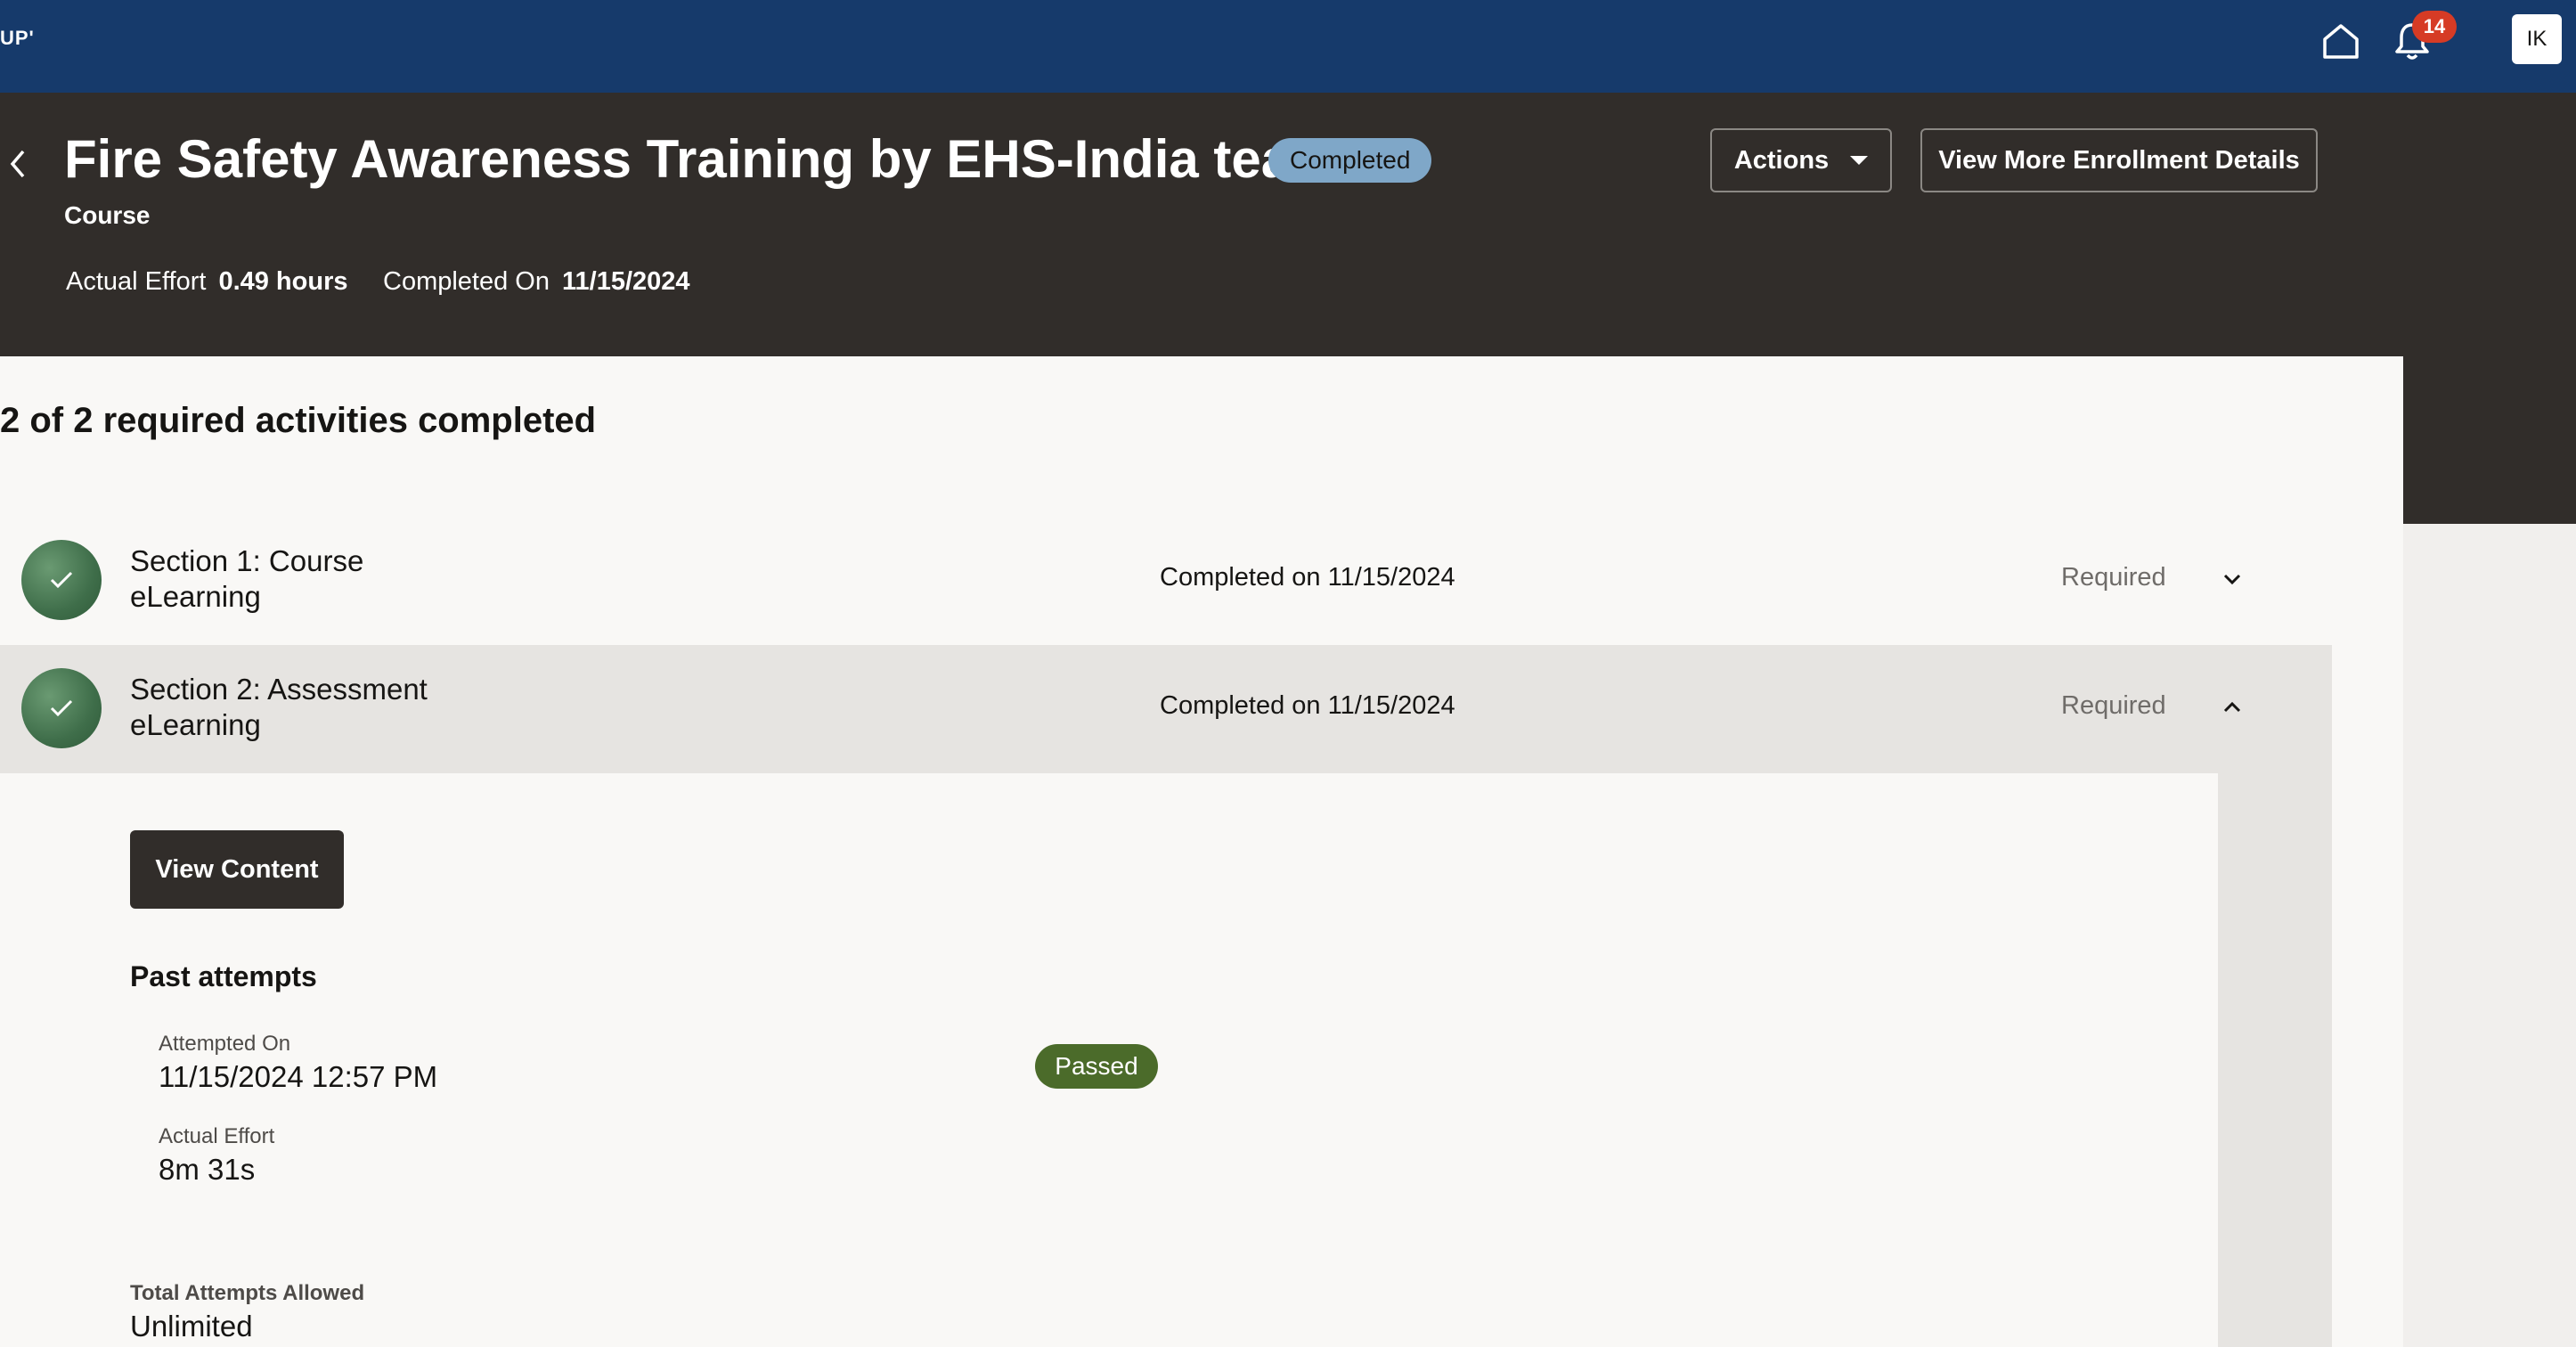 This screenshot has width=2576, height=1347. What do you see at coordinates (2490, 440) in the screenshot?
I see `header-extension` at bounding box center [2490, 440].